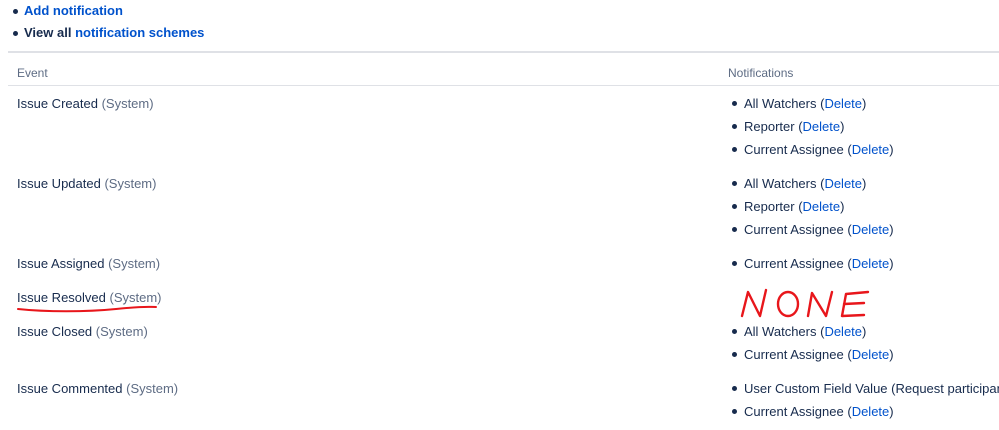  I want to click on add-notification-link: Add notification, so click(73, 10).